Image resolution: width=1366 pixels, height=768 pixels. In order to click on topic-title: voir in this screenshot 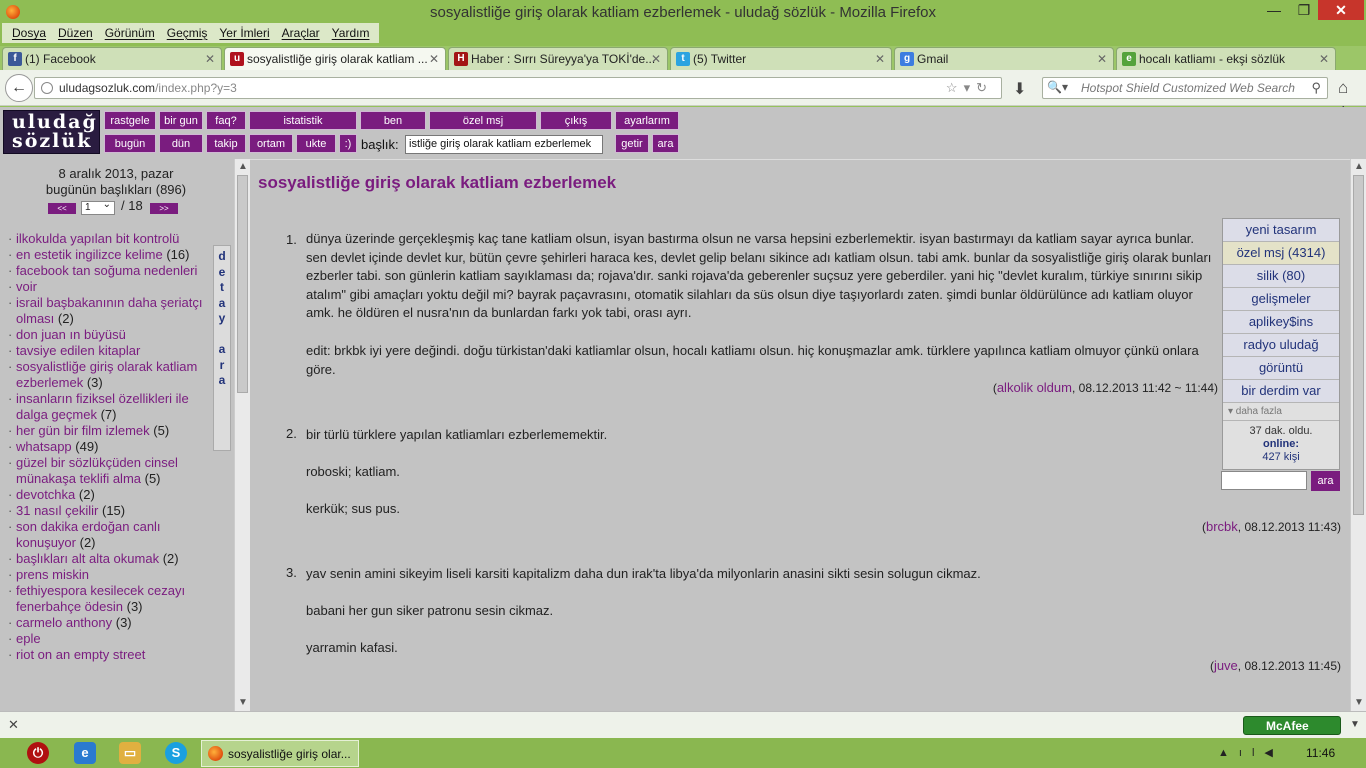, I will do `click(26, 286)`.